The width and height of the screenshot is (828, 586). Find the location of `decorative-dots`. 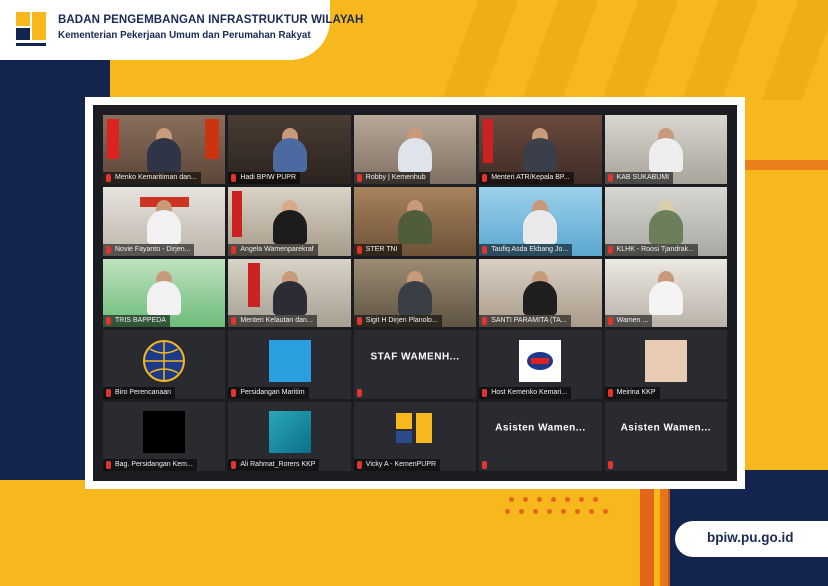

decorative-dots is located at coordinates (560, 508).